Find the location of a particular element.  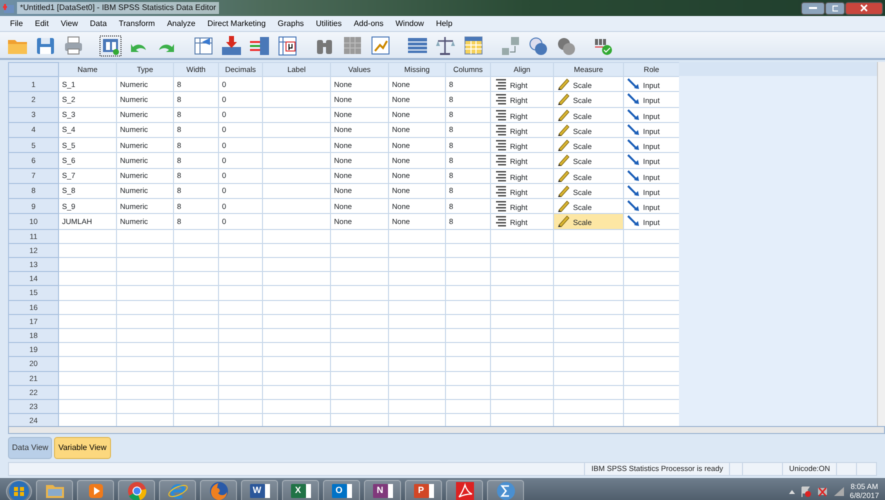

office-app-button: P is located at coordinates (423, 490).